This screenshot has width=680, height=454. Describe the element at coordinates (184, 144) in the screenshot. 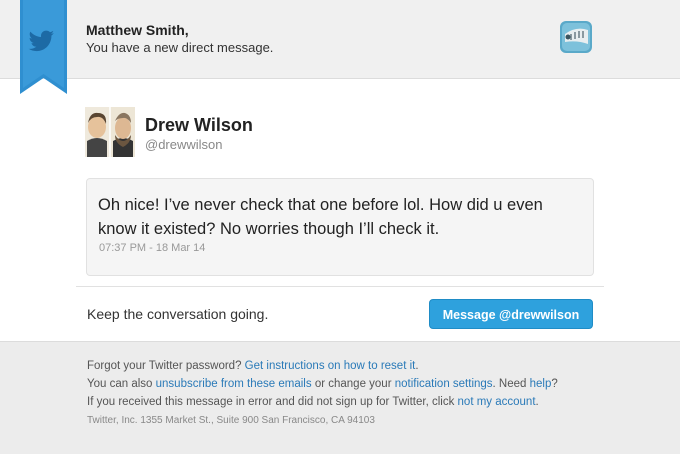

I see `sender-handle: @drewwilson` at that location.